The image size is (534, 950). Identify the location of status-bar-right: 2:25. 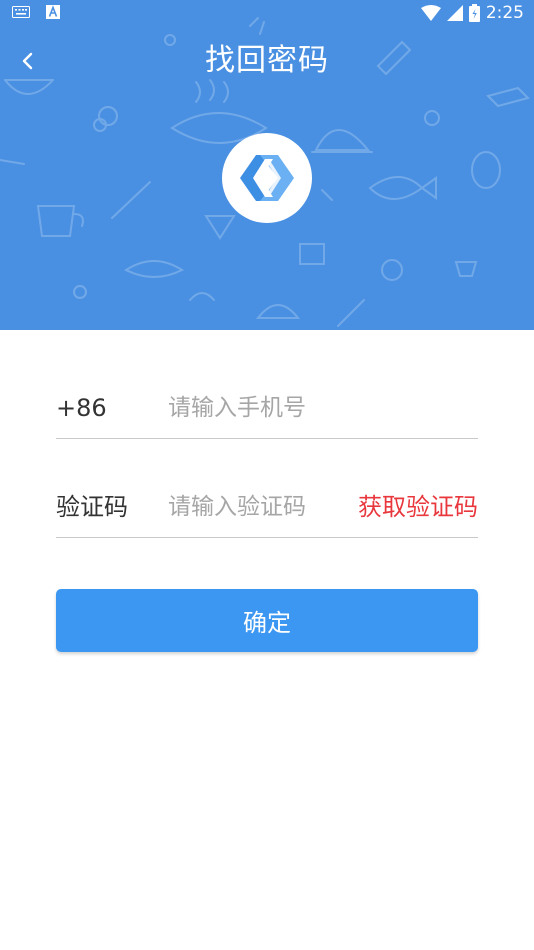
(472, 13).